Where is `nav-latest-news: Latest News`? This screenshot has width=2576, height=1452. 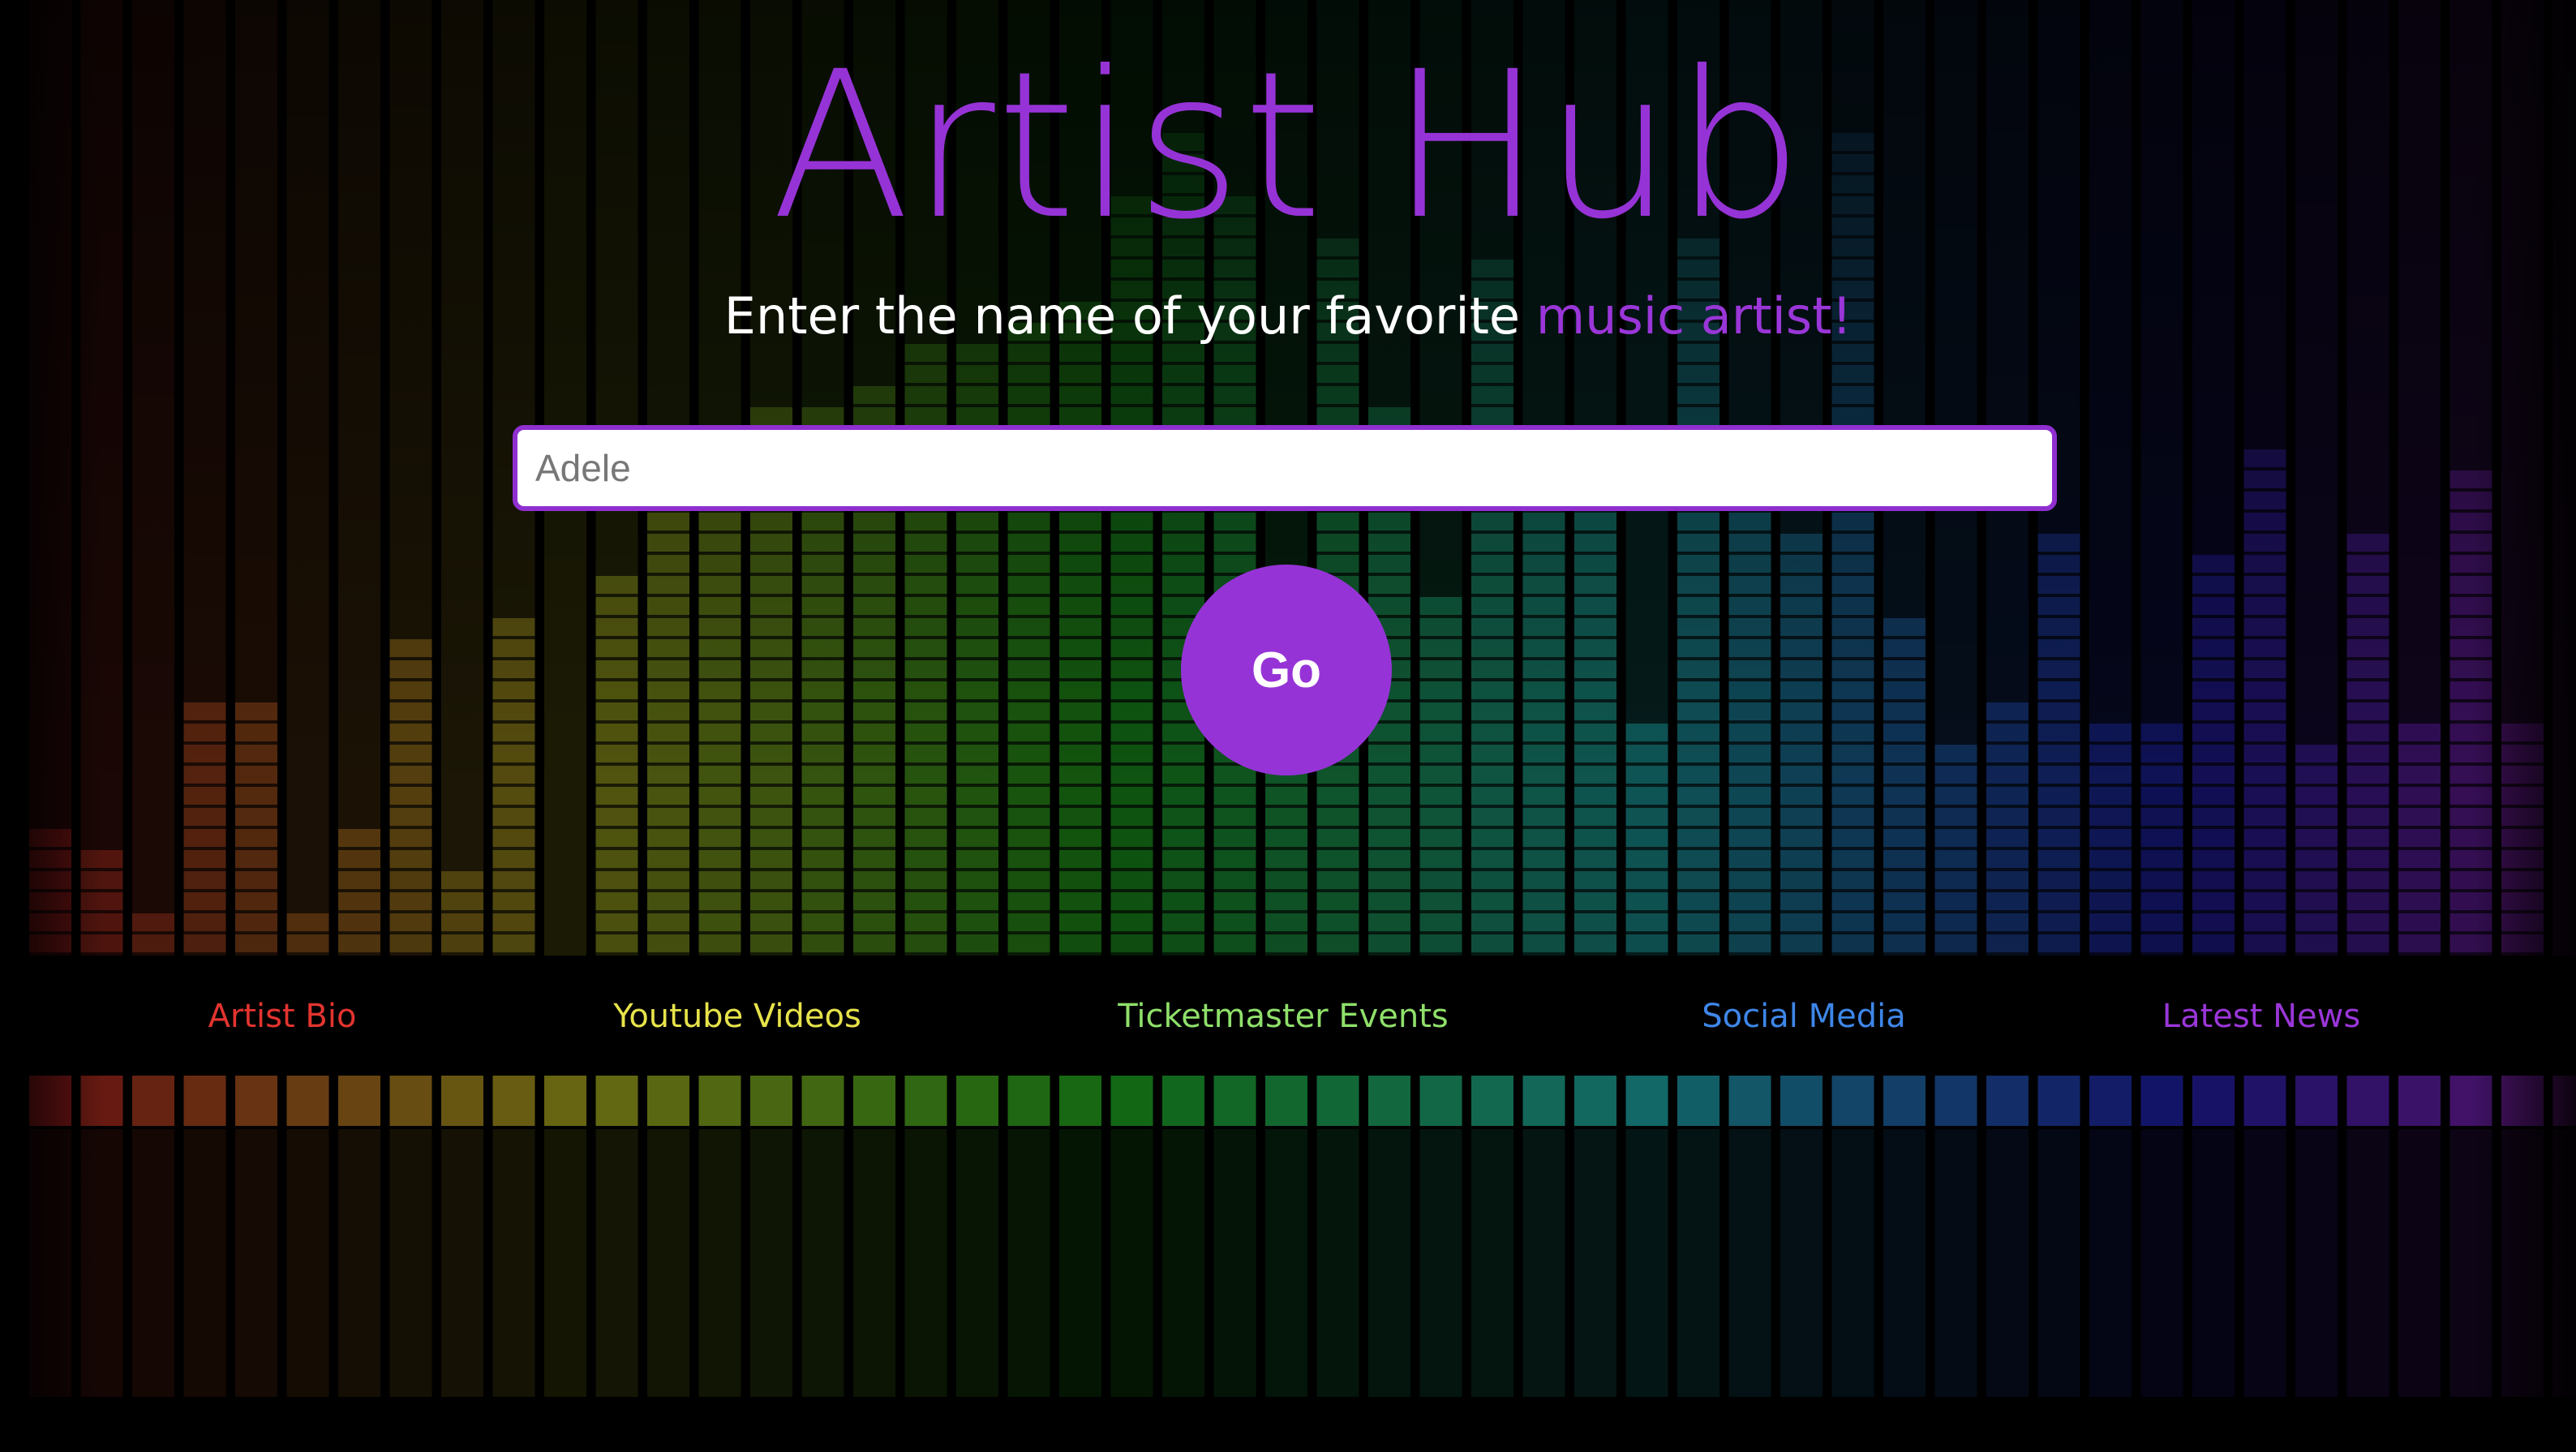
nav-latest-news: Latest News is located at coordinates (2261, 1017).